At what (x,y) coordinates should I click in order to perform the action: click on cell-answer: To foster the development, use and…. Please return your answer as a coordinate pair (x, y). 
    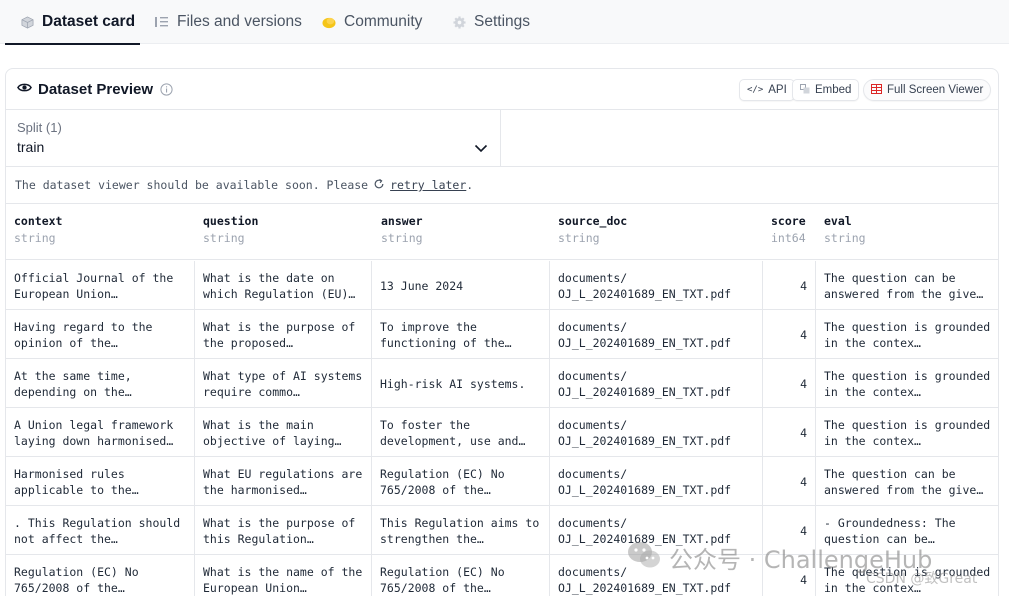
    Looking at the image, I should click on (461, 432).